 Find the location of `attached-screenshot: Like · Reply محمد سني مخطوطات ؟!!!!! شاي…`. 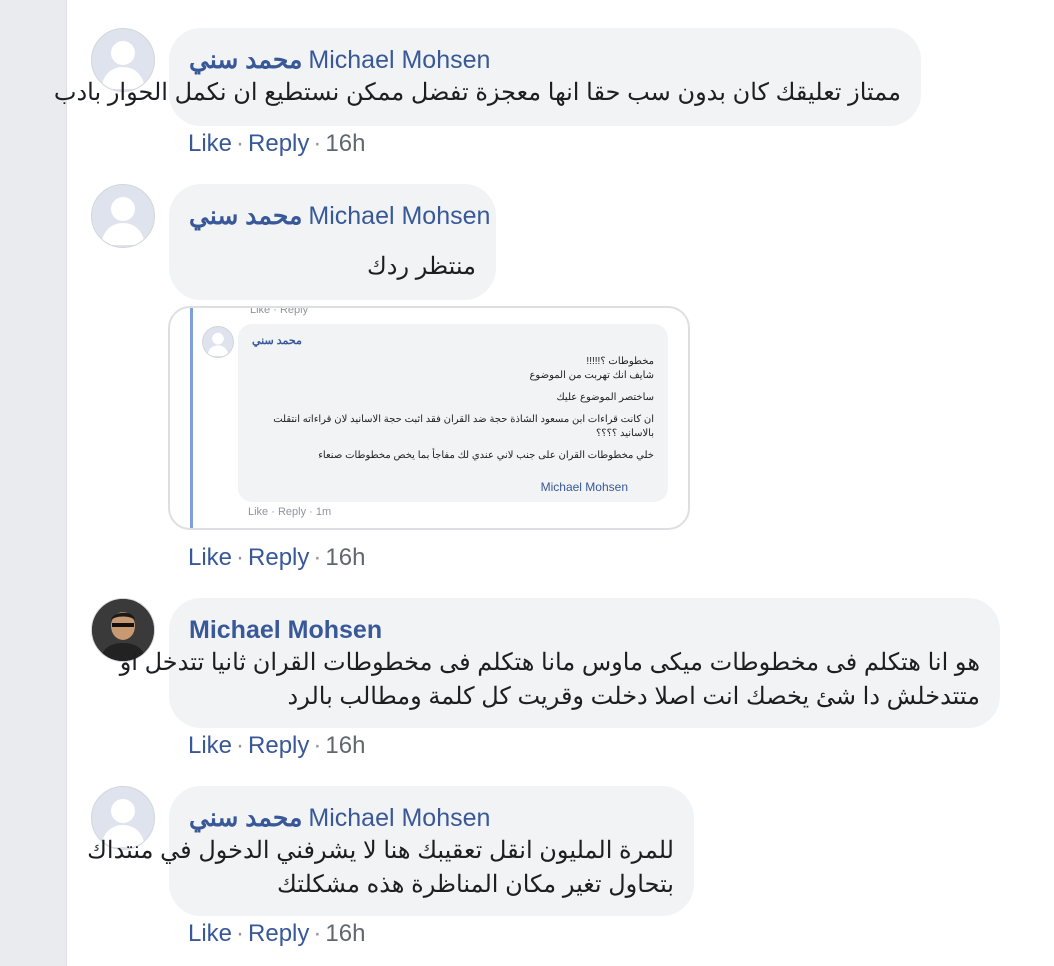

attached-screenshot: Like · Reply محمد سني مخطوطات ؟!!!!! شاي… is located at coordinates (429, 418).